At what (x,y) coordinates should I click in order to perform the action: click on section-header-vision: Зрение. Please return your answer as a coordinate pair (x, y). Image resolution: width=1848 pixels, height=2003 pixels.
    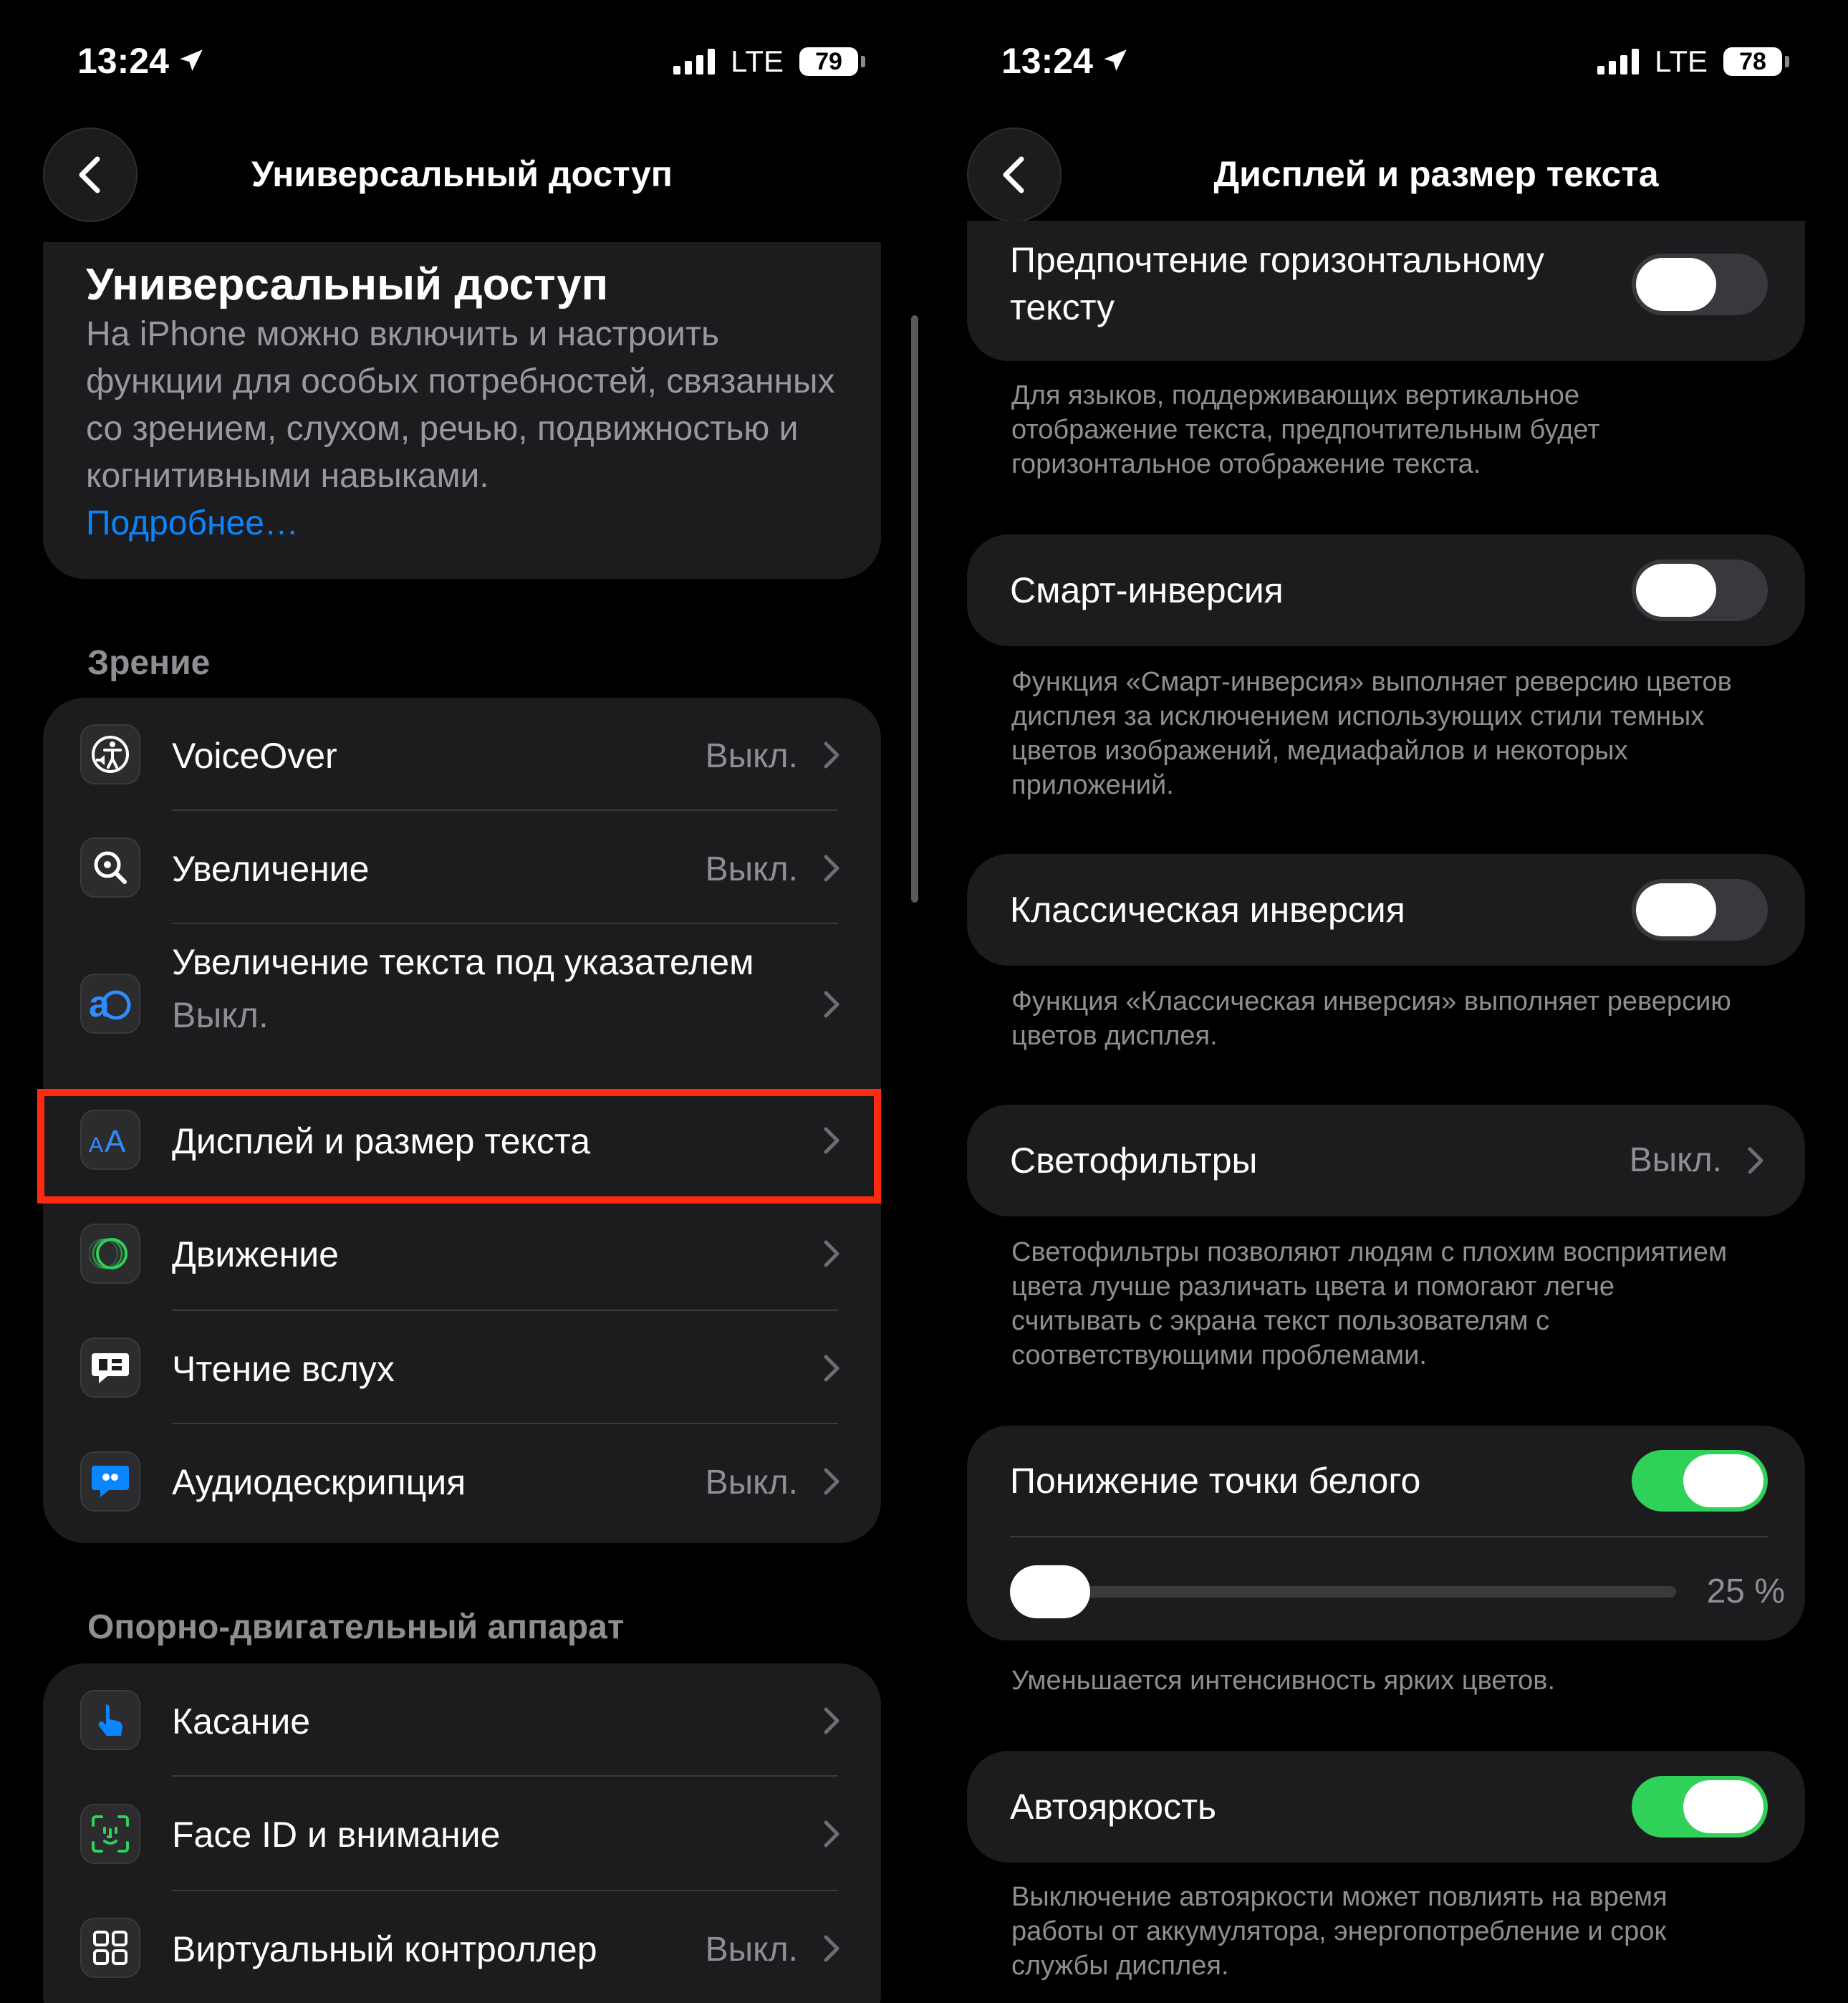
    Looking at the image, I should click on (149, 663).